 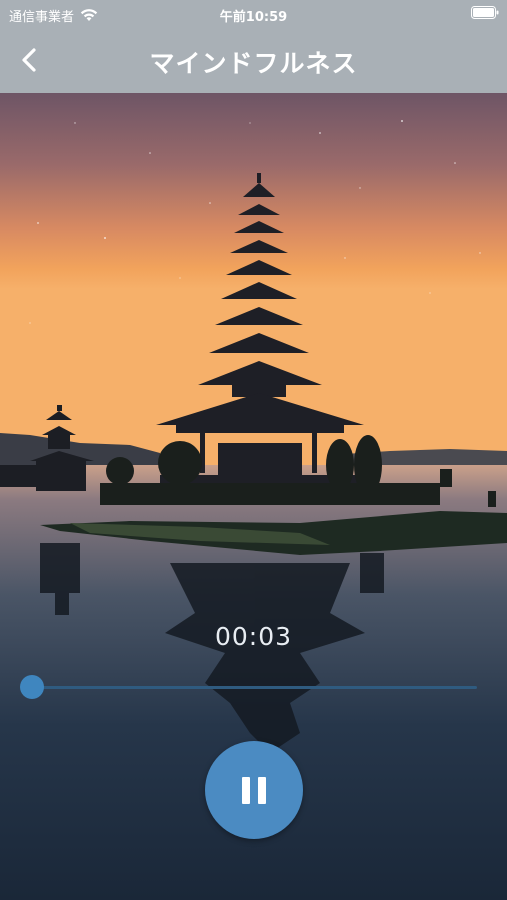 I want to click on status-bar: 通信事業者 午前10:59, so click(x=253, y=14).